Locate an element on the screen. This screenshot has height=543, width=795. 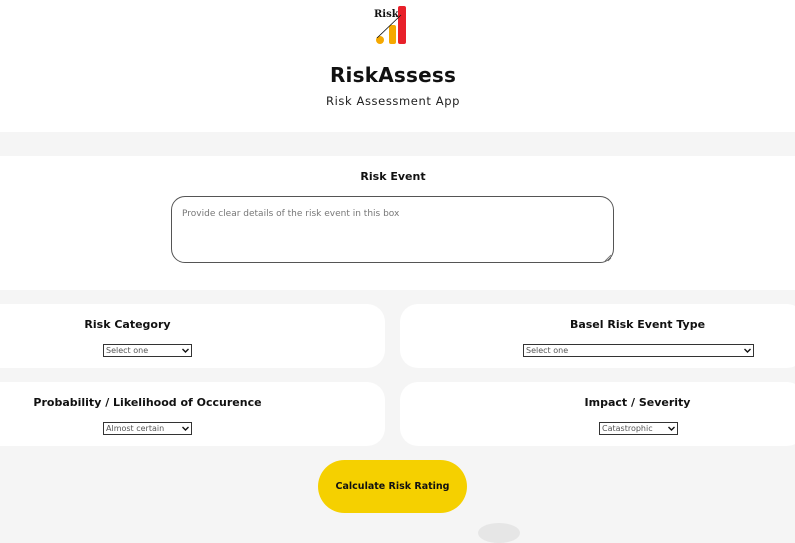
app-title: RiskAssess is located at coordinates (393, 75).